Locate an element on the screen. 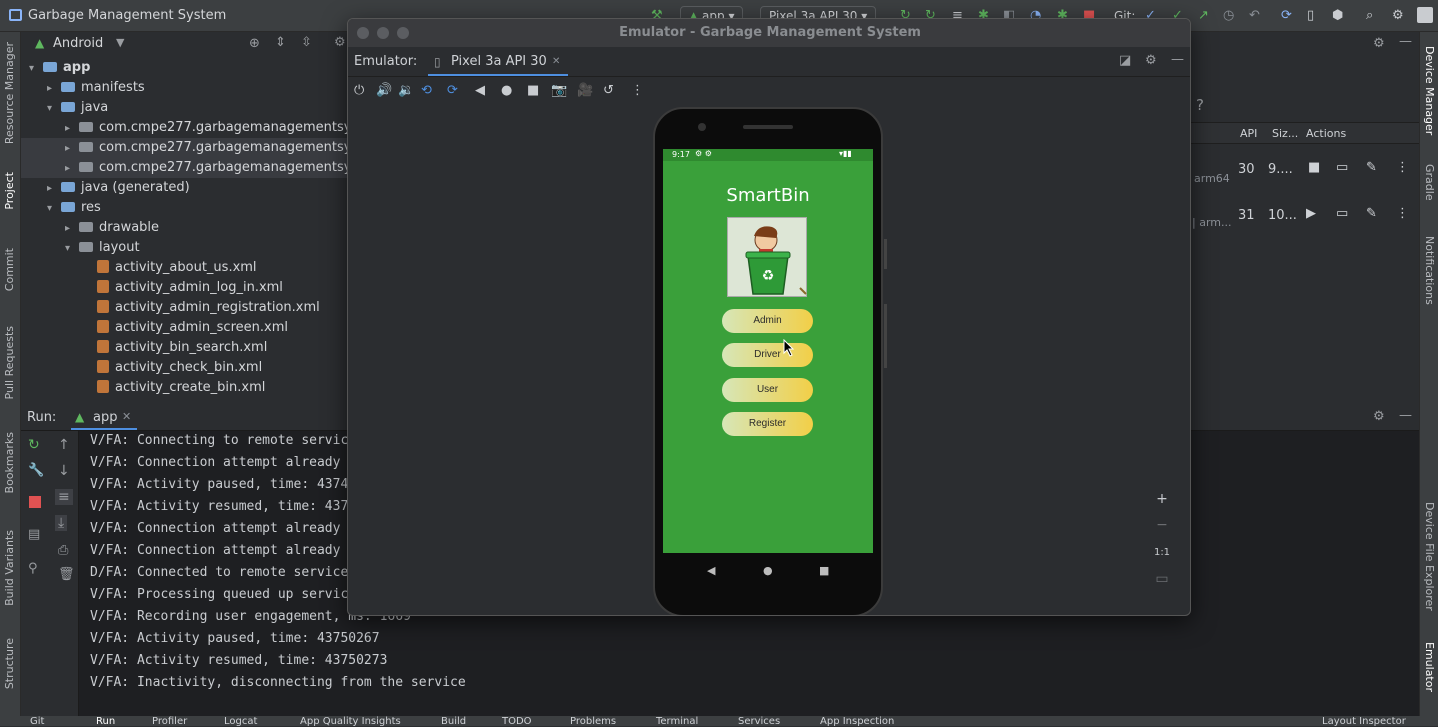  search-icon: ⌕ is located at coordinates (1369, 15).